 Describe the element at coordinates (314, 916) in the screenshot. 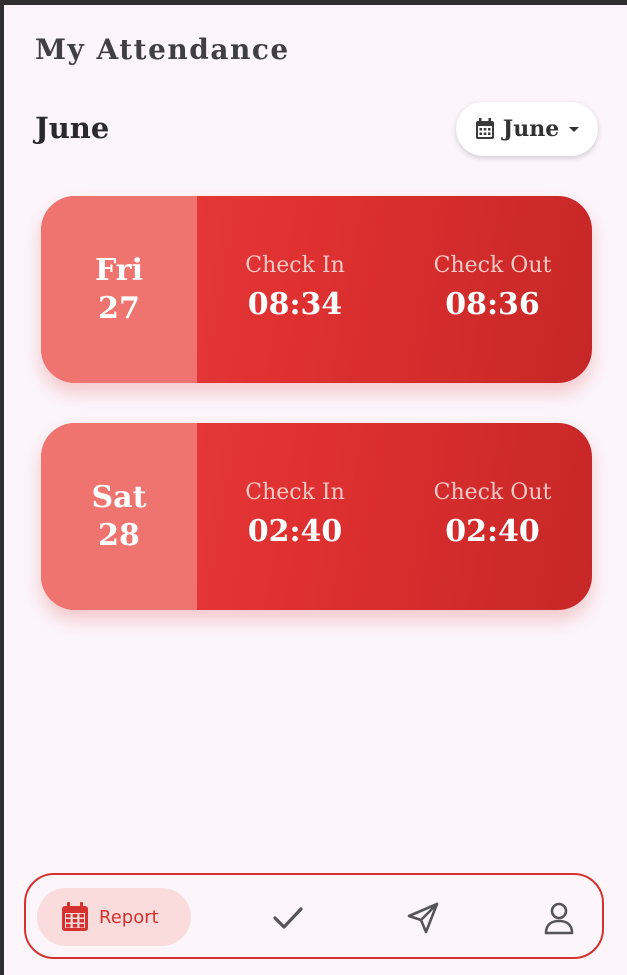

I see `bottom-navigation: Report` at that location.